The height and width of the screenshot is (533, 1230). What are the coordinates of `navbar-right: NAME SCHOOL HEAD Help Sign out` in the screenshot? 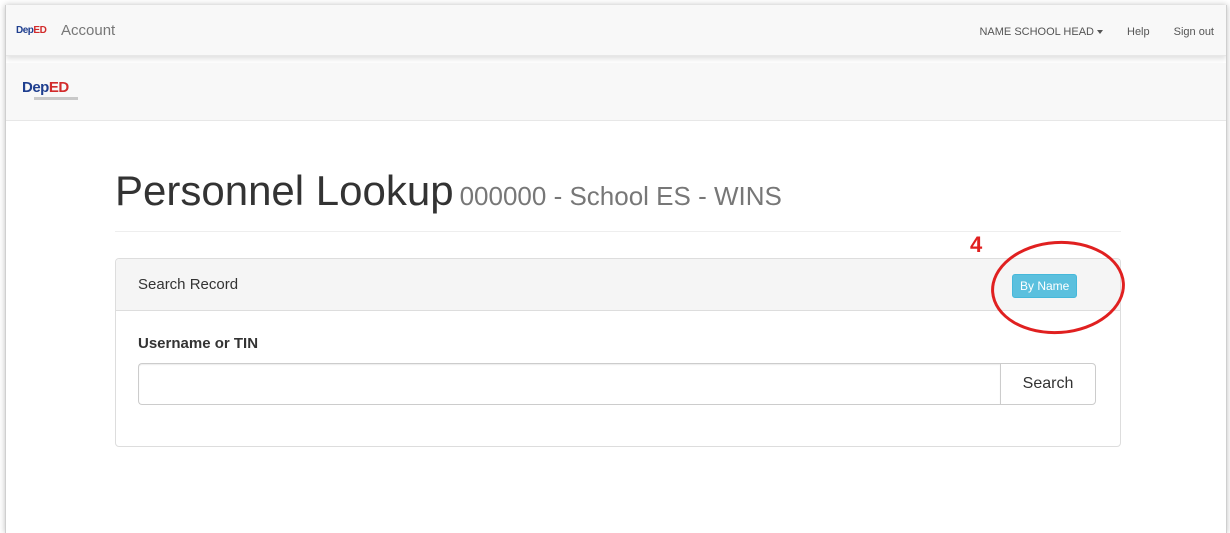 It's located at (1096, 32).